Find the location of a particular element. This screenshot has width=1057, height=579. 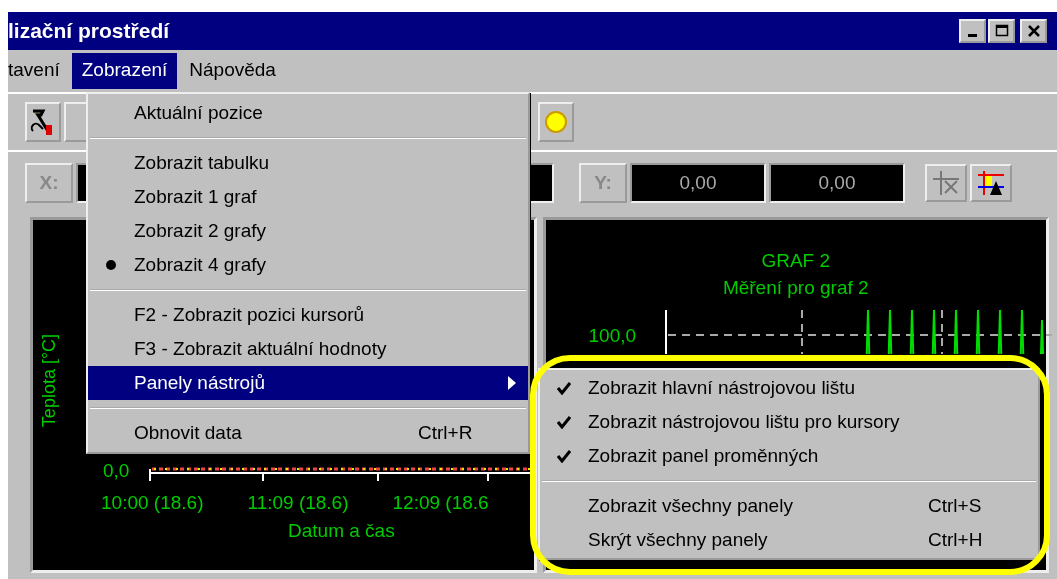

y-label: Y: is located at coordinates (603, 183).